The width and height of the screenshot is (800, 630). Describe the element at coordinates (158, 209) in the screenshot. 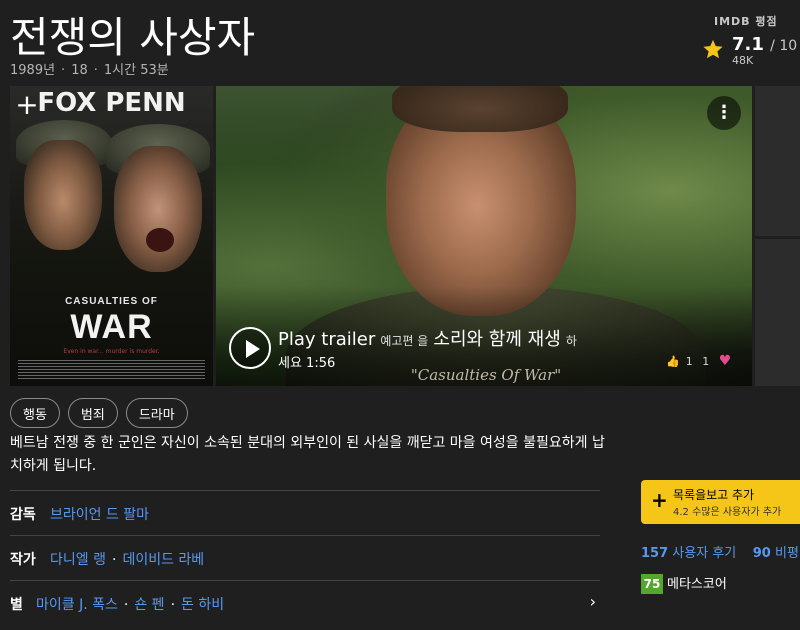

I see `poster-face-right` at that location.